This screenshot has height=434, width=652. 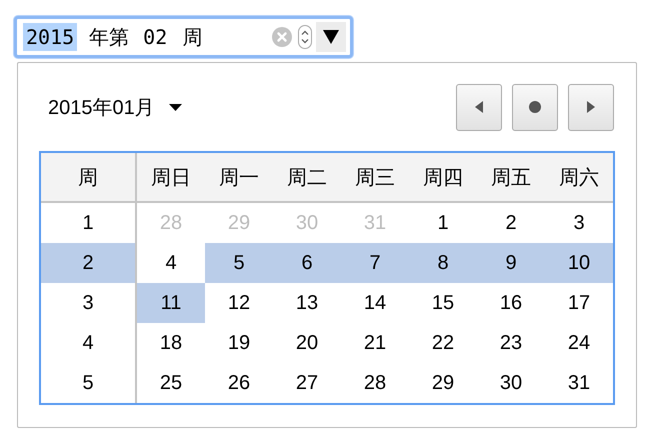 What do you see at coordinates (89, 343) in the screenshot?
I see `week-number: 4` at bounding box center [89, 343].